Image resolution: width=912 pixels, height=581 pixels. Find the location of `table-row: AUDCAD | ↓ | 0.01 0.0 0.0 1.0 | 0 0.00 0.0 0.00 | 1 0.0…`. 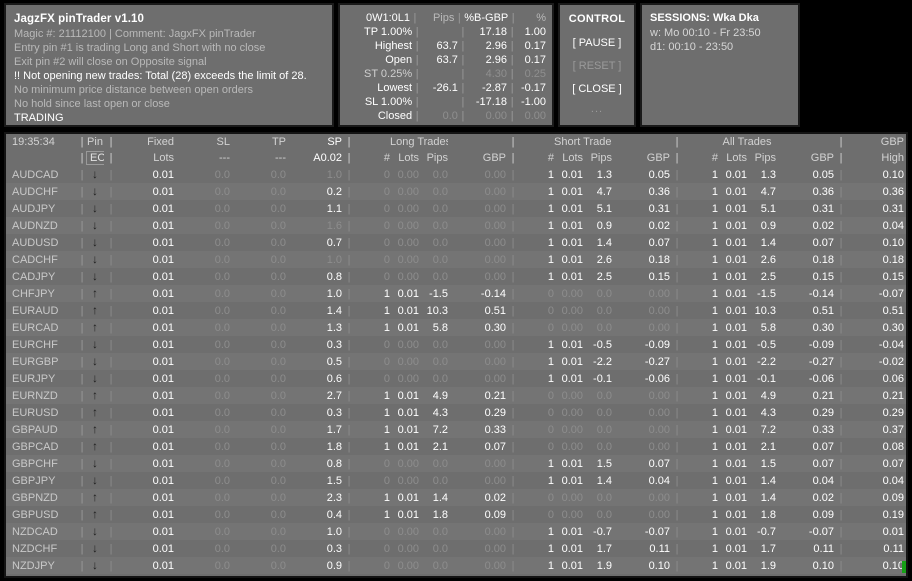

table-row: AUDCAD | ↓ | 0.01 0.0 0.0 1.0 | 0 0.00 0.0 0.00 | 1 0.0… is located at coordinates (456, 174).